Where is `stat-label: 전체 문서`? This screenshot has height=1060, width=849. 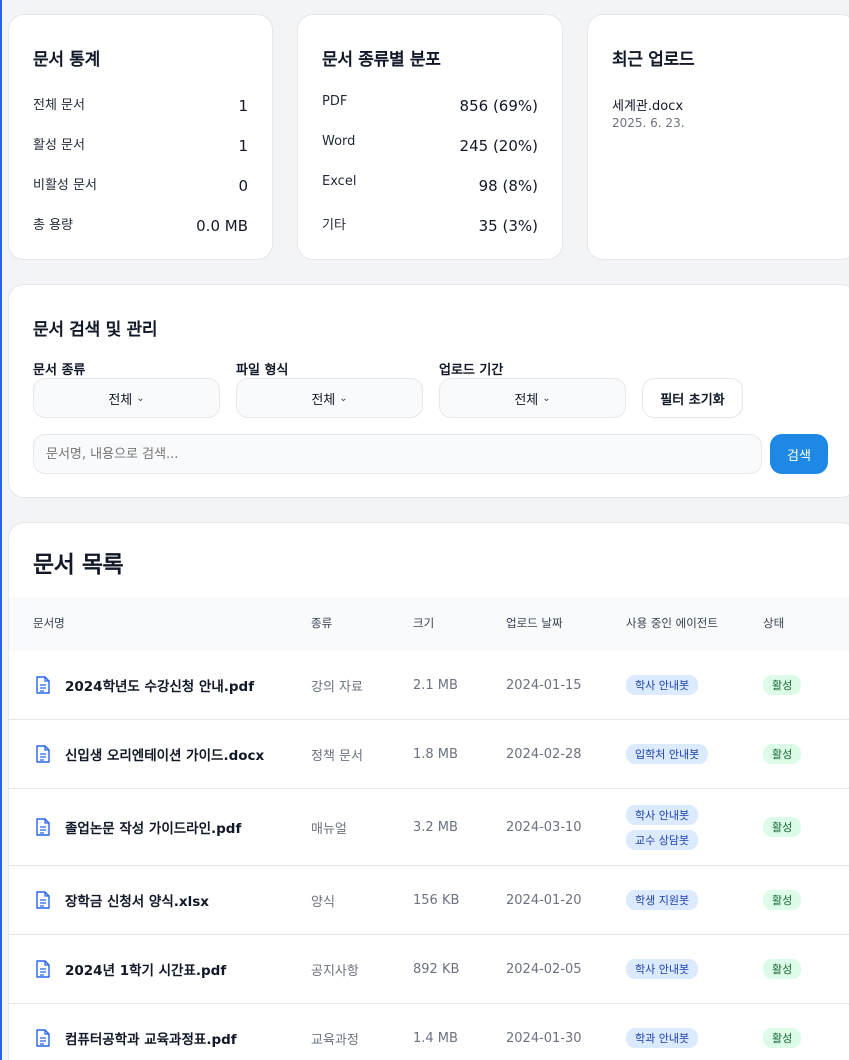 stat-label: 전체 문서 is located at coordinates (59, 105).